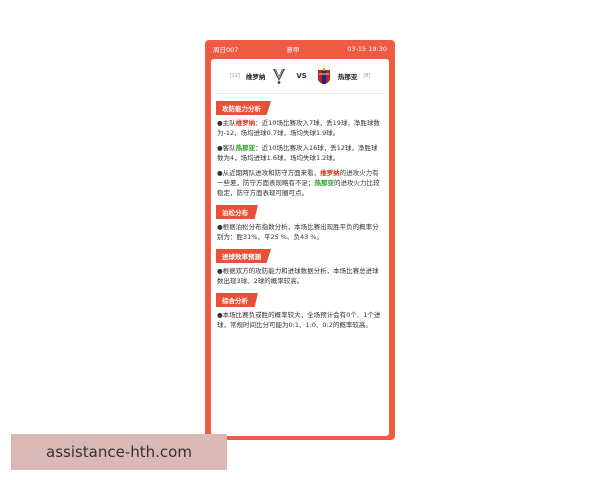  I want to click on watermark-label: assistance-hth.com, so click(119, 452).